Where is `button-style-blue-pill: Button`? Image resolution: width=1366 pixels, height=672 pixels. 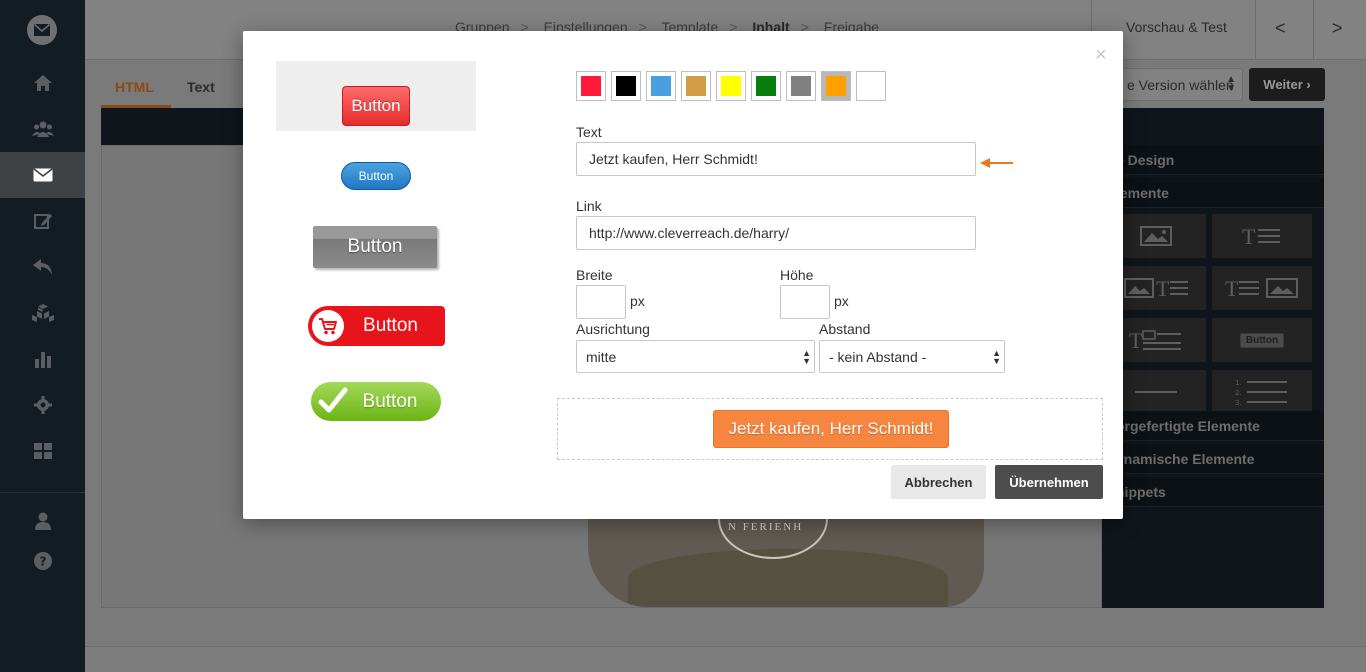
button-style-blue-pill: Button is located at coordinates (376, 176).